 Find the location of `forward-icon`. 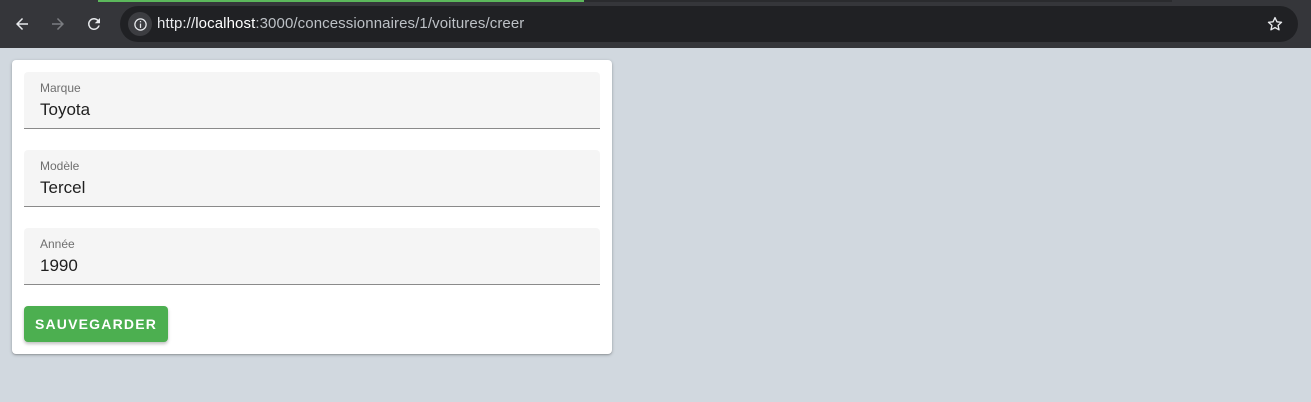

forward-icon is located at coordinates (58, 24).